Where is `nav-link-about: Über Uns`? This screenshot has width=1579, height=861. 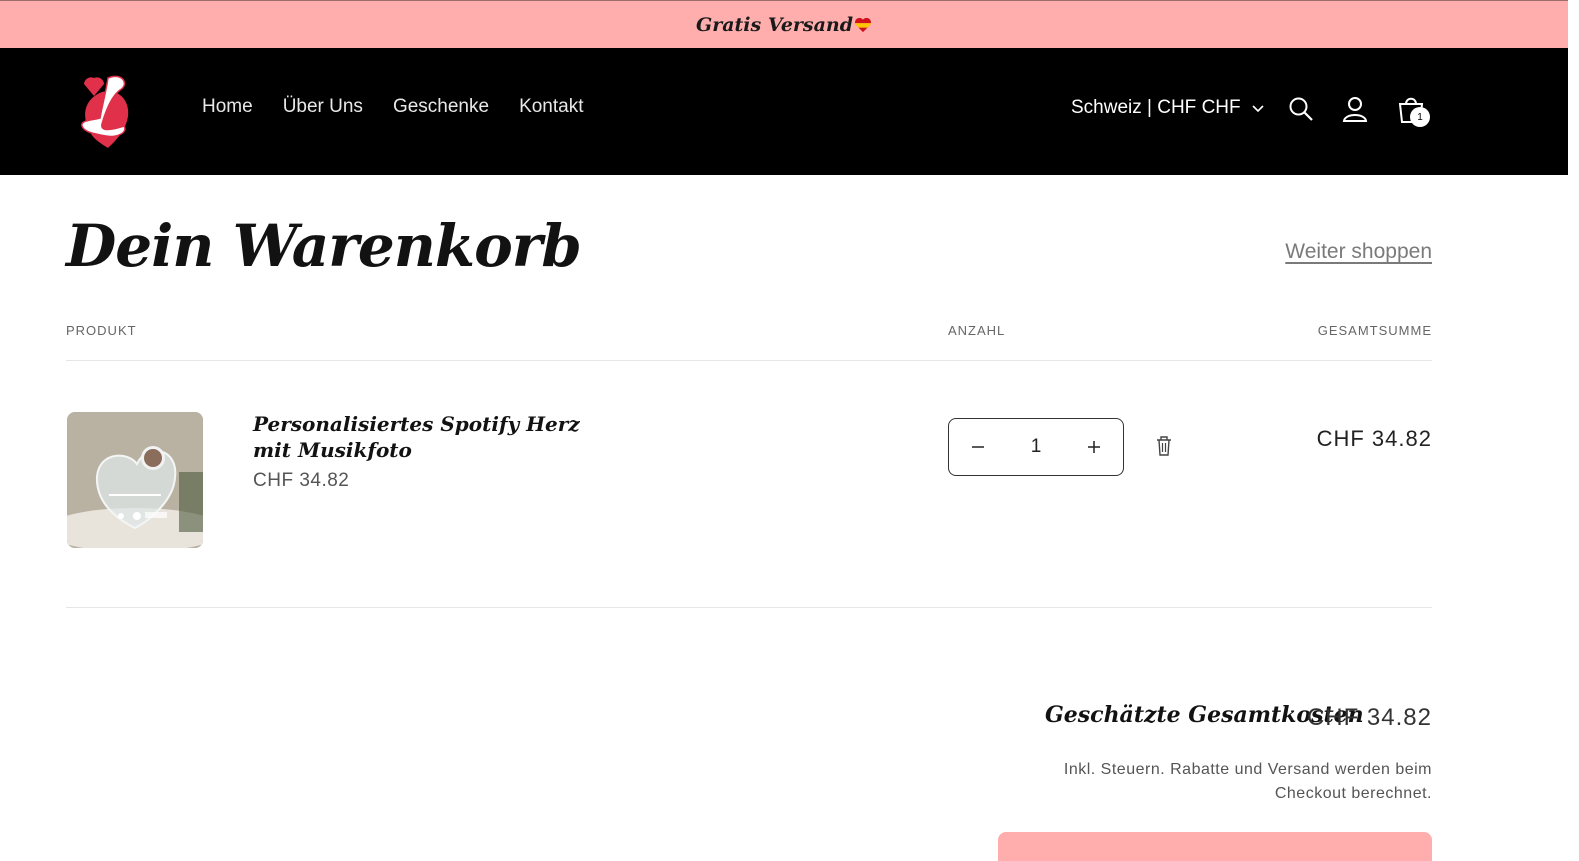 nav-link-about: Über Uns is located at coordinates (323, 107).